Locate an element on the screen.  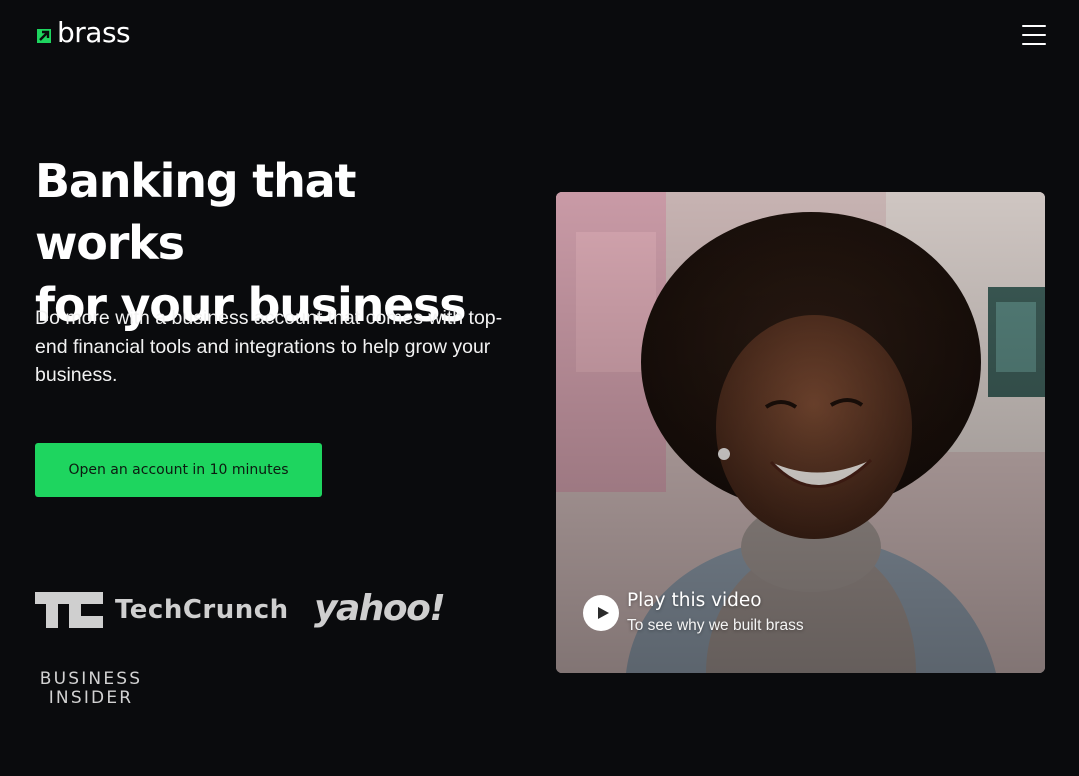
techcrunch-wordmark: TechCrunch is located at coordinates (202, 610).